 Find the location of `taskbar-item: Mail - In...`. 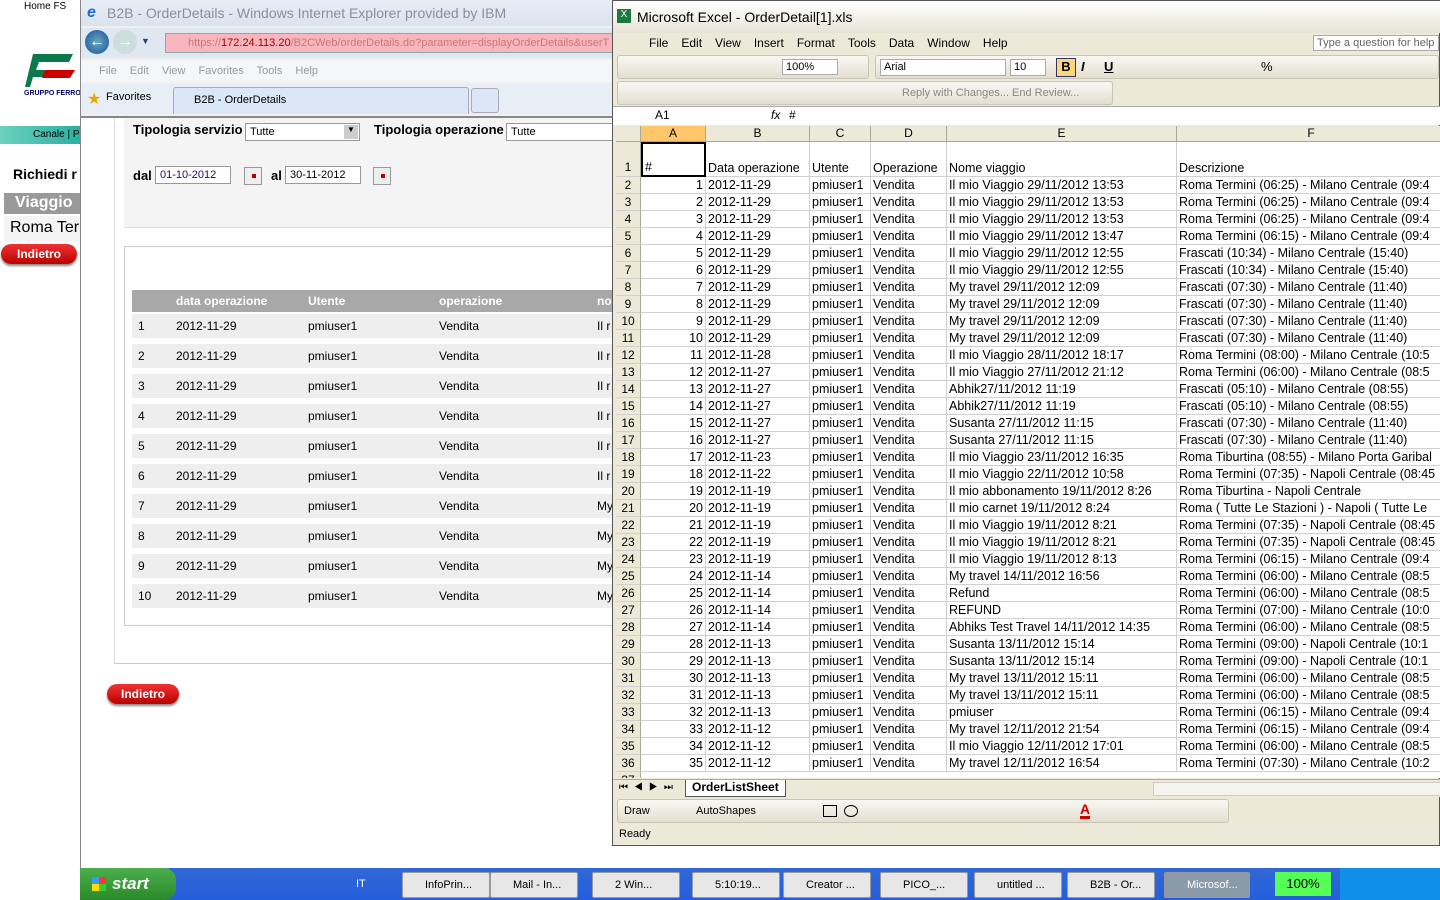

taskbar-item: Mail - In... is located at coordinates (534, 885).